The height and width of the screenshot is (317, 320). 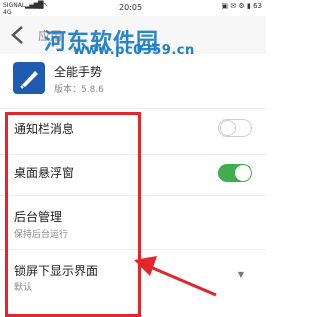 What do you see at coordinates (175, 276) in the screenshot?
I see `annotation-arrow-icon` at bounding box center [175, 276].